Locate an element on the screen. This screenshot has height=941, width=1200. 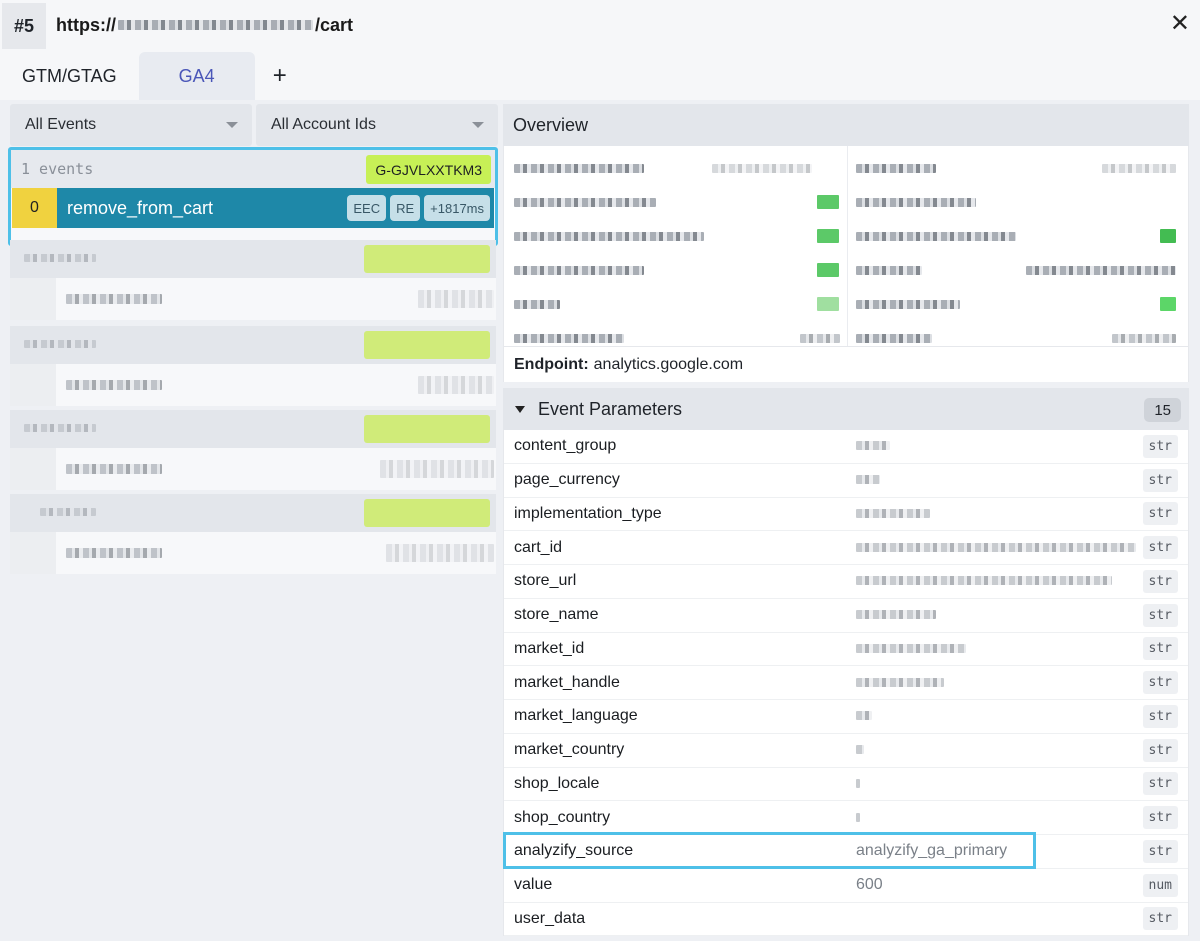
event-group-header is located at coordinates (253, 429).